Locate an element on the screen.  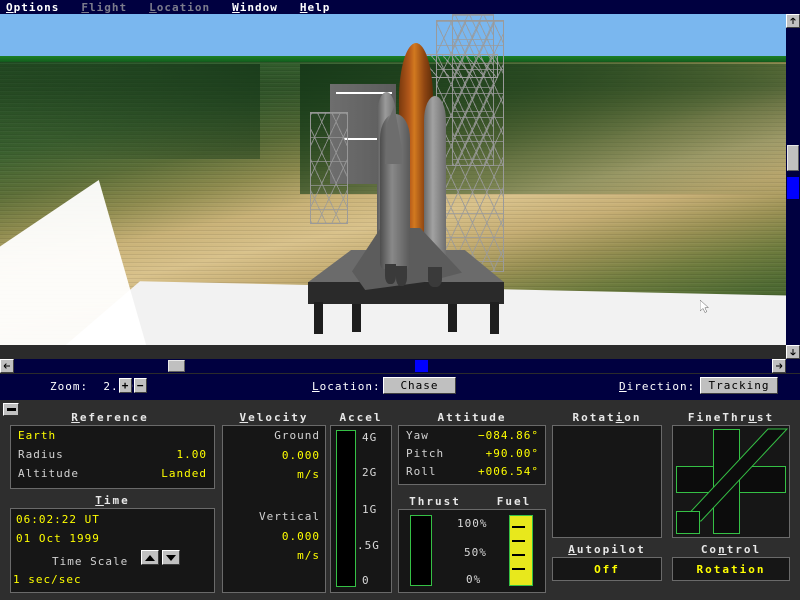
time-group-title: Time is located at coordinates (112, 500).